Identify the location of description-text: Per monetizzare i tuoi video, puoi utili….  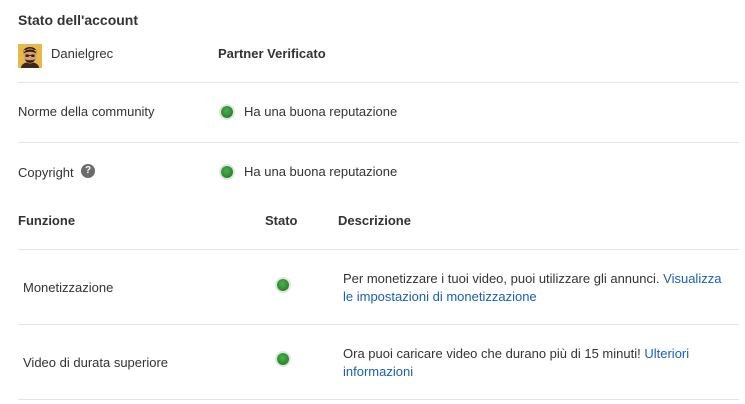
(501, 278).